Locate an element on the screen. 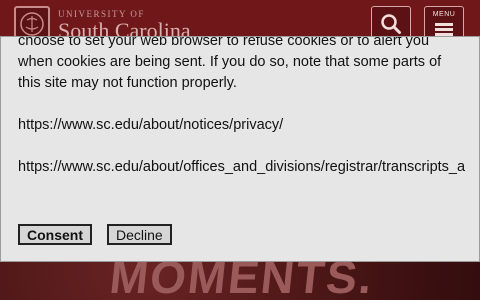  decline-button: Decline is located at coordinates (139, 234).